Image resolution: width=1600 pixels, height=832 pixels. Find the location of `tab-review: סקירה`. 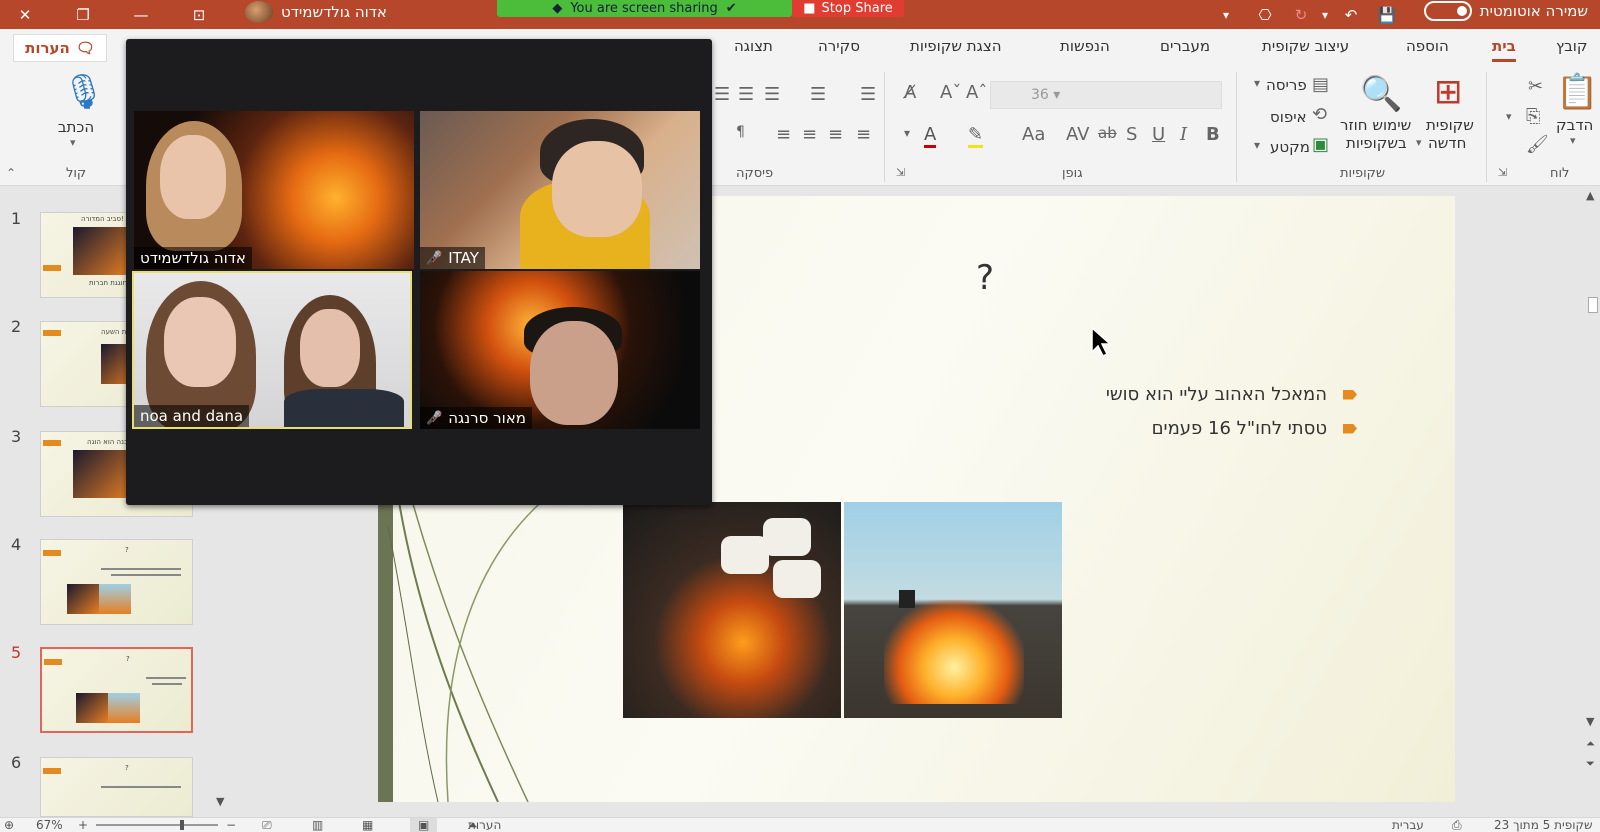

tab-review: סקירה is located at coordinates (839, 46).